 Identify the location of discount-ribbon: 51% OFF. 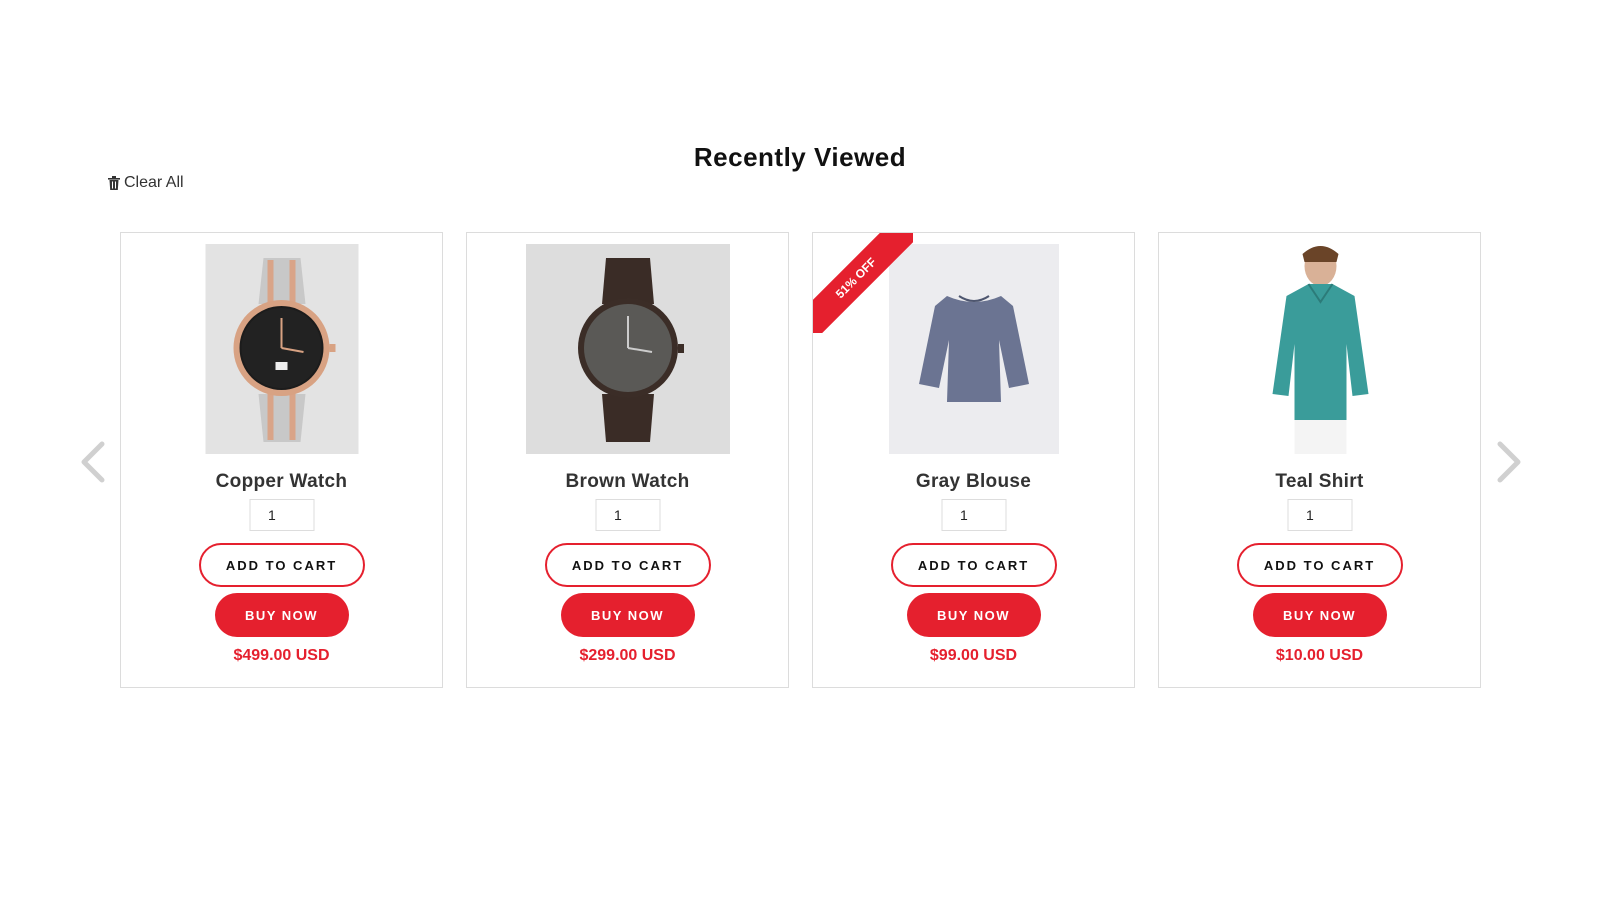
(863, 283).